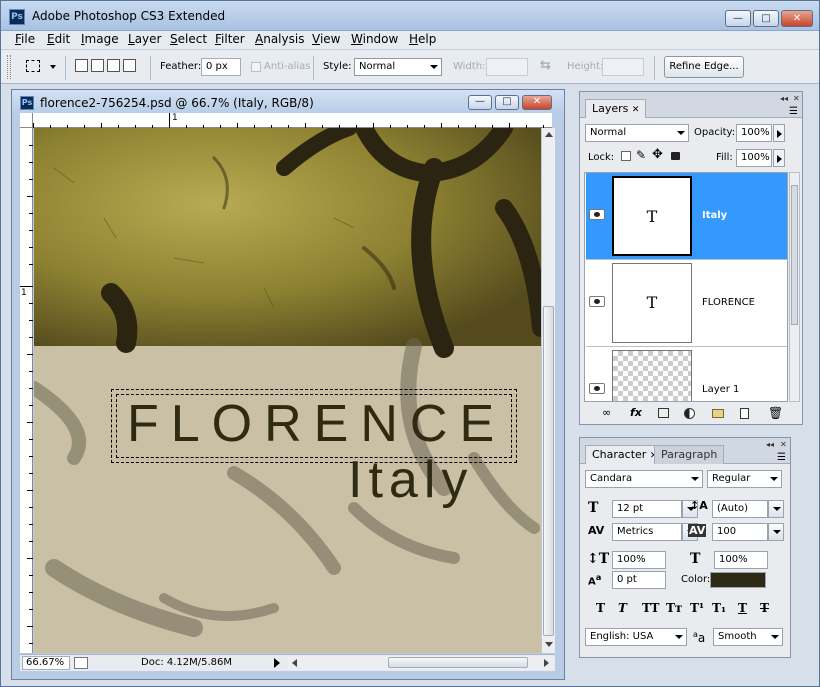 The width and height of the screenshot is (820, 687). What do you see at coordinates (754, 158) in the screenshot?
I see `fill-input: 100%` at bounding box center [754, 158].